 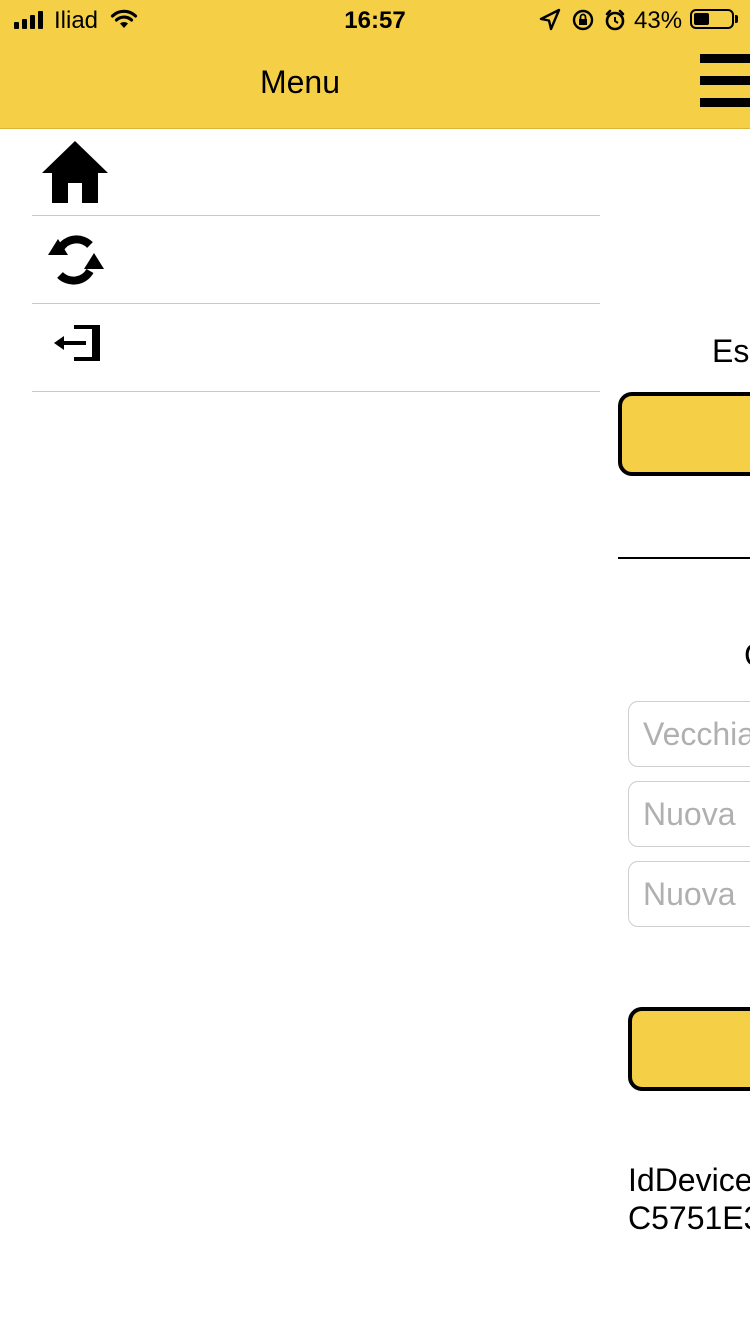 What do you see at coordinates (689, 1049) in the screenshot?
I see `change-password-button` at bounding box center [689, 1049].